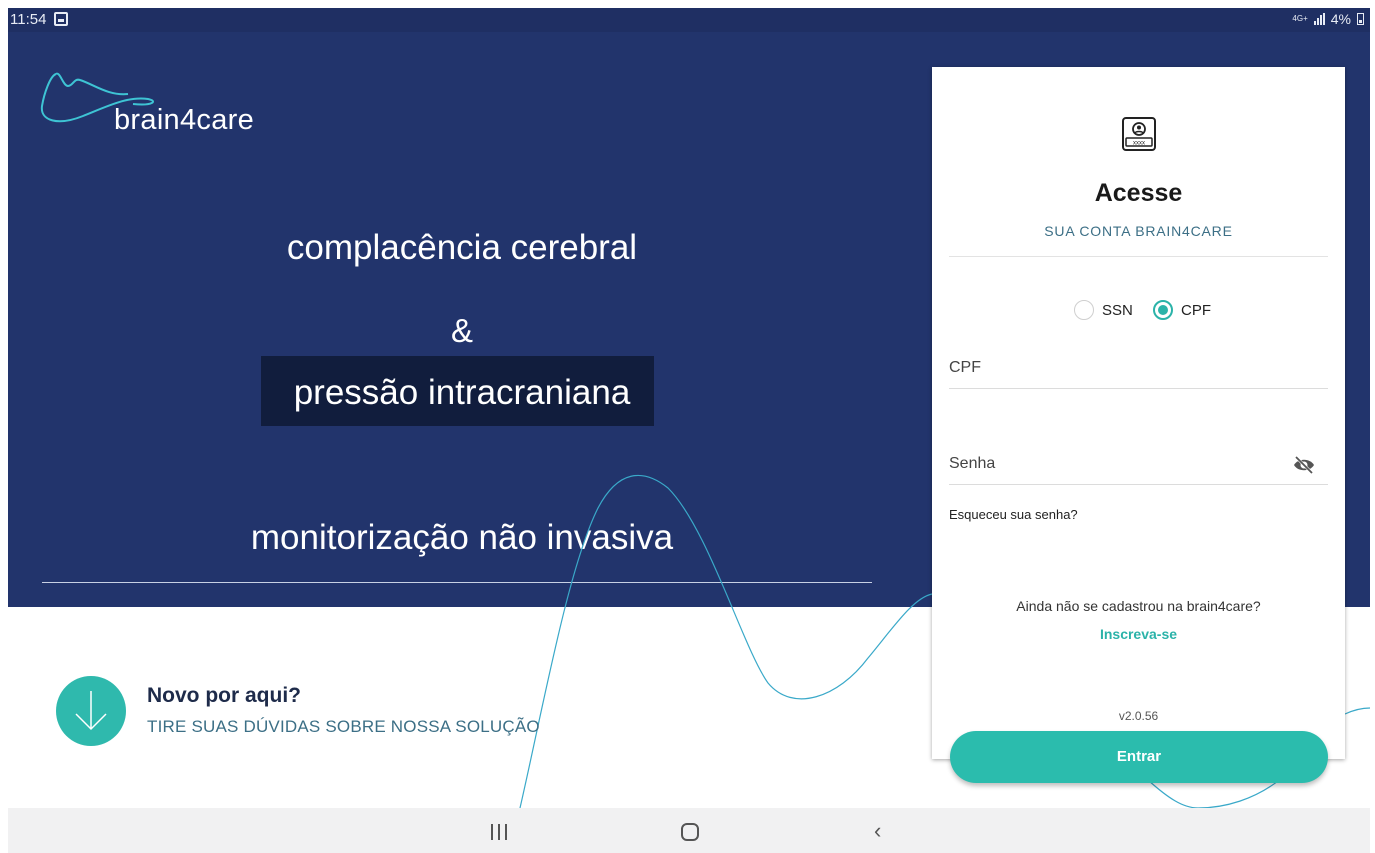 This screenshot has width=1375, height=853. Describe the element at coordinates (462, 247) in the screenshot. I see `headline-compliance: complacência cerebral` at that location.